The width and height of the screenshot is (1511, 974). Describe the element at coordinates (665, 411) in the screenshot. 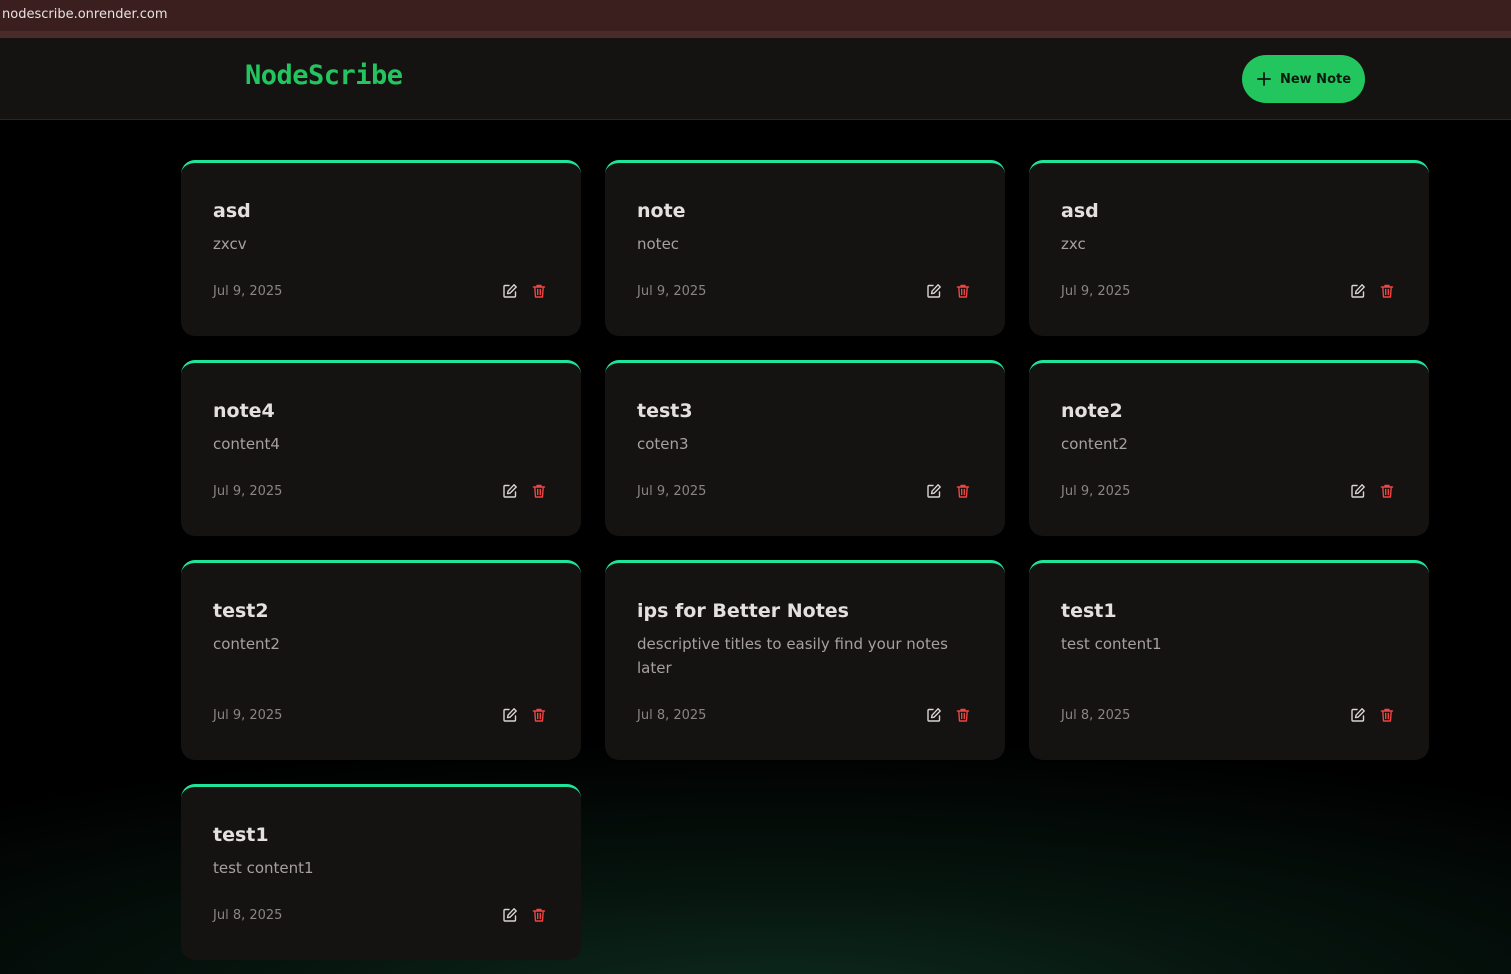

I see `note-title: test3` at that location.